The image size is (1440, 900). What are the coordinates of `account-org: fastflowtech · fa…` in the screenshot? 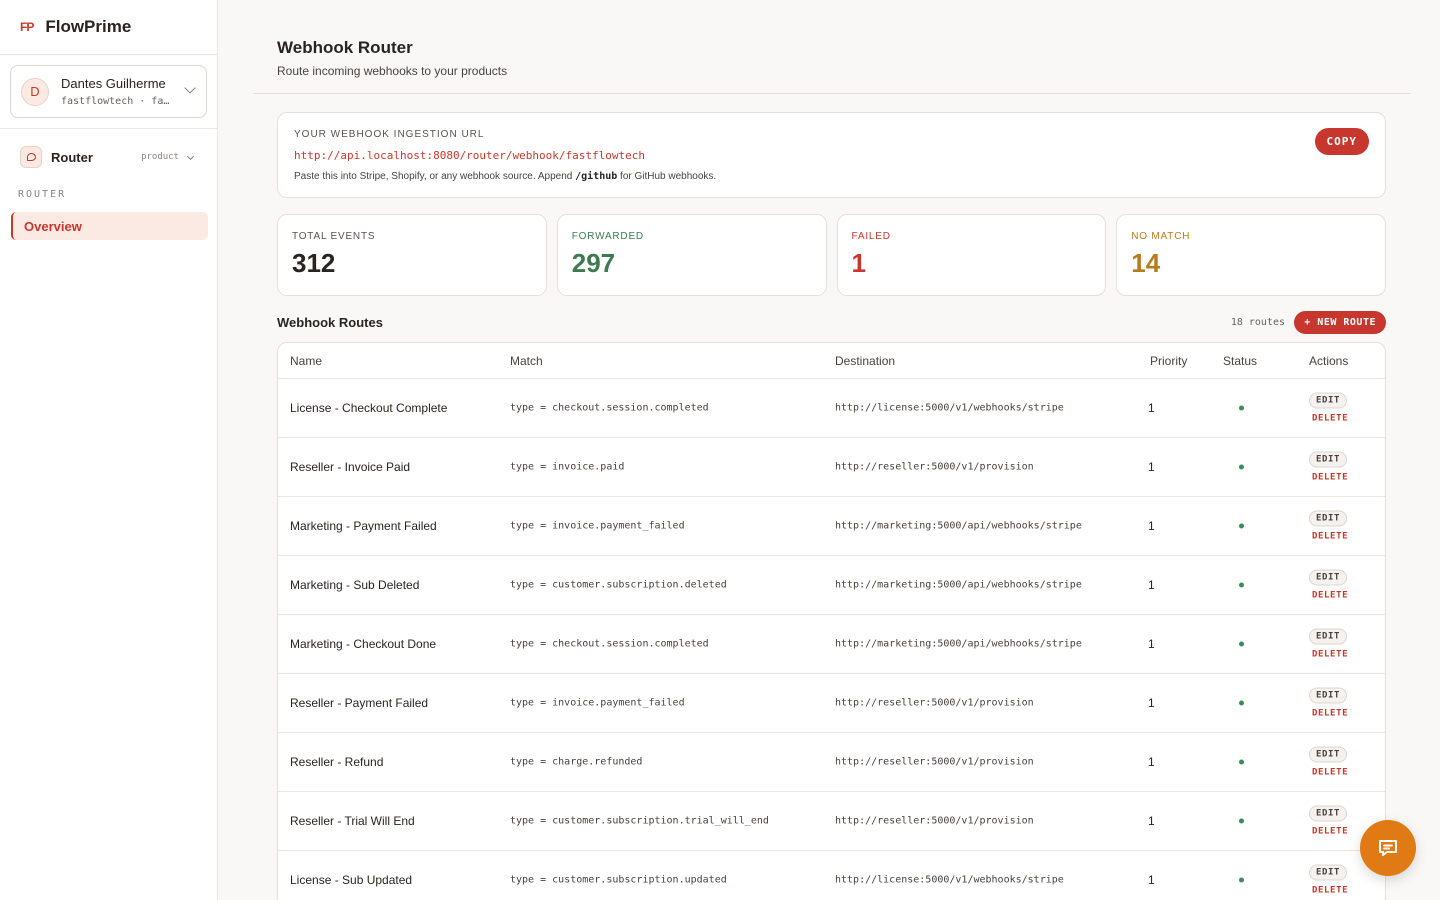 It's located at (115, 101).